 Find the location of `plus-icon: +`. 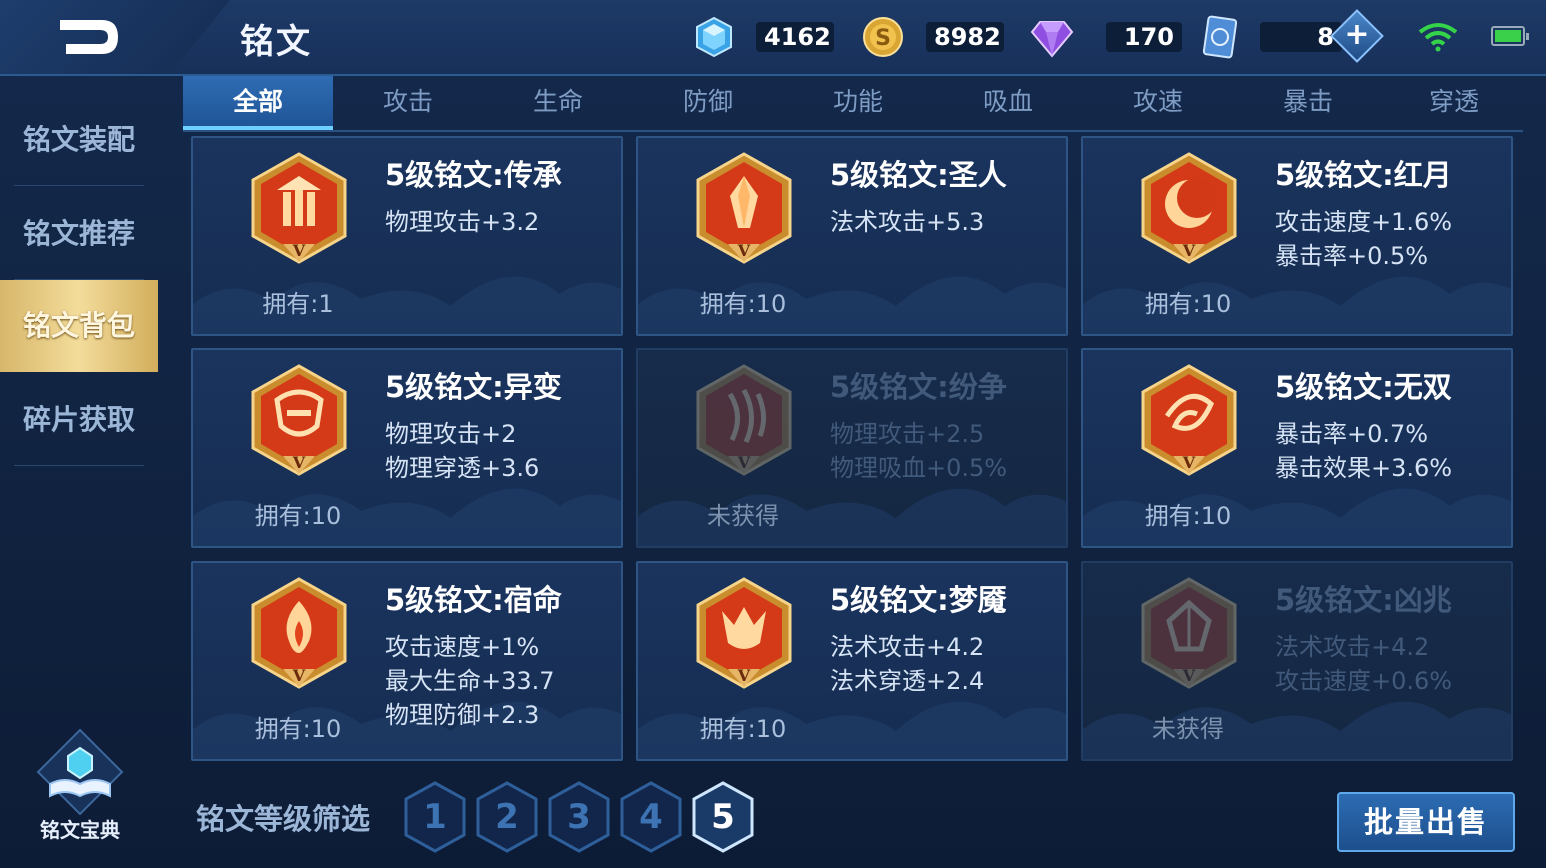

plus-icon: + is located at coordinates (1357, 34).